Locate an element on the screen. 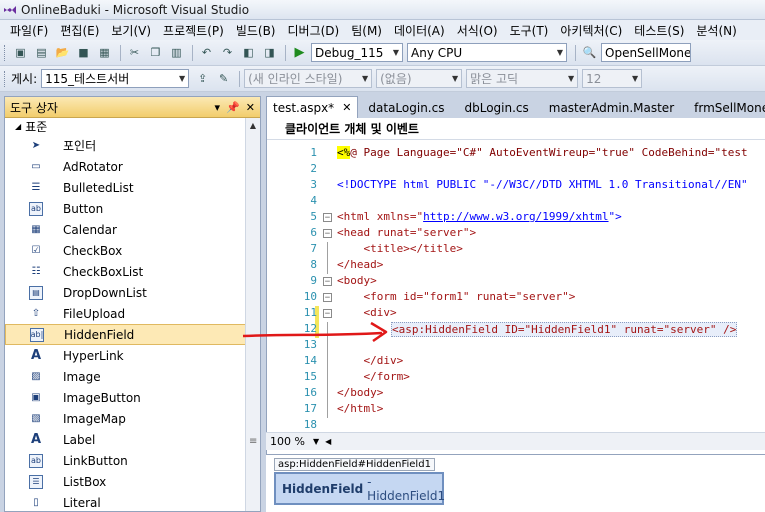 This screenshot has width=765, height=512. toolbox-item-fileupload: ⇧ FileUpload is located at coordinates (132, 313).